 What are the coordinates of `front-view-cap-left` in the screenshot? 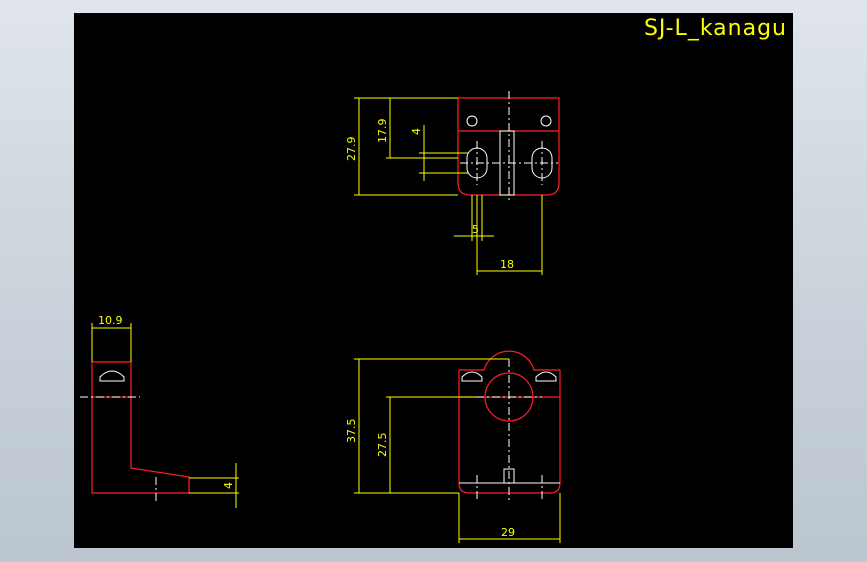 It's located at (472, 376).